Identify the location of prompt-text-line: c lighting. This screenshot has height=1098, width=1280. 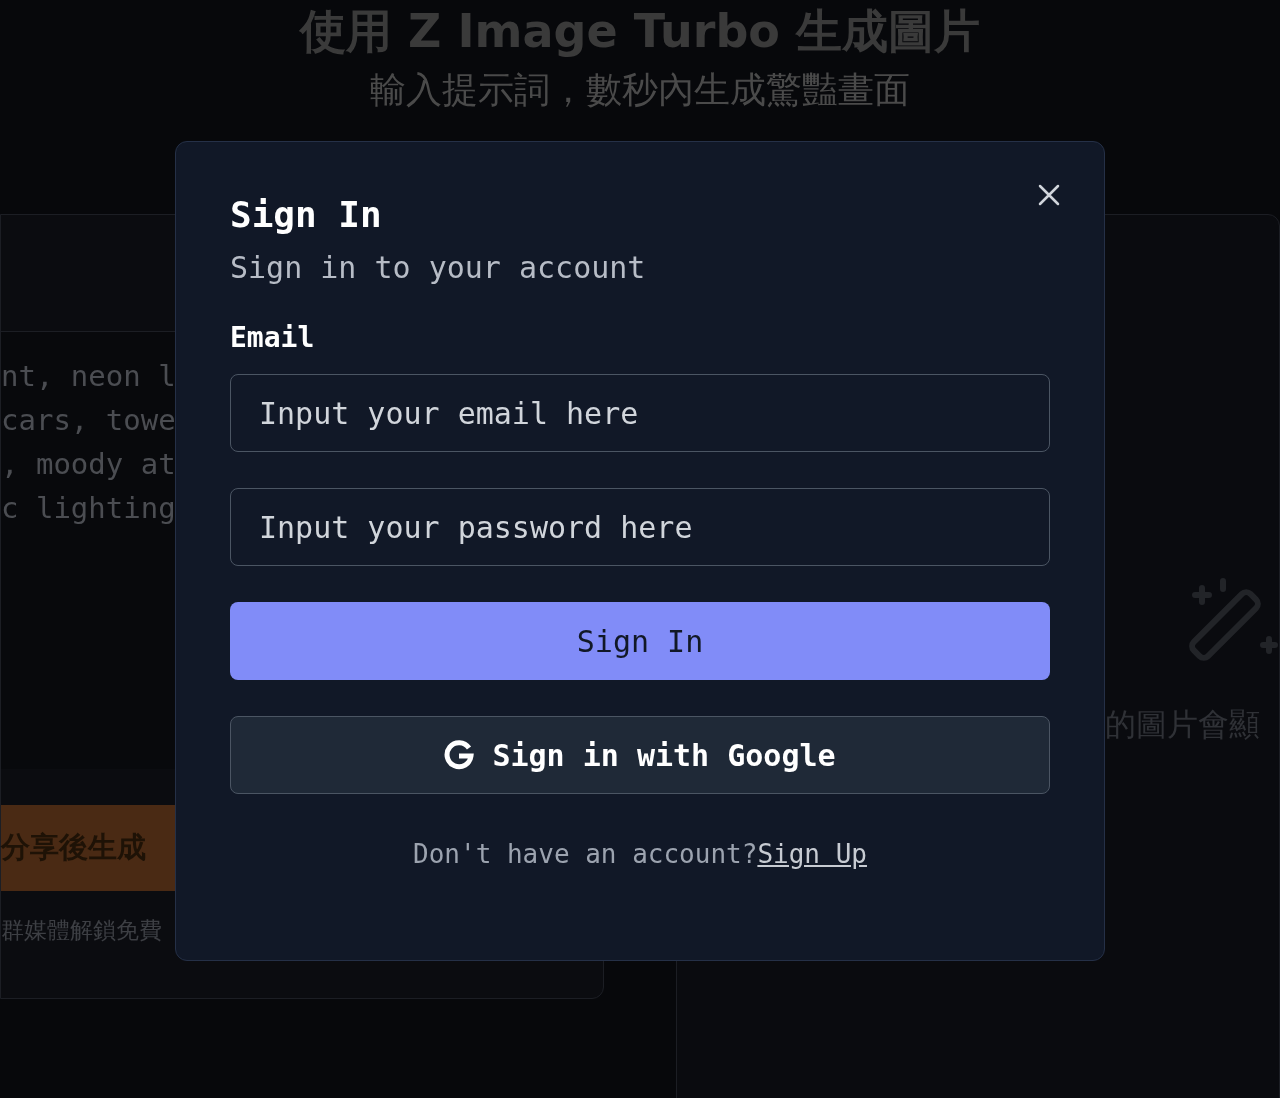
(88, 508).